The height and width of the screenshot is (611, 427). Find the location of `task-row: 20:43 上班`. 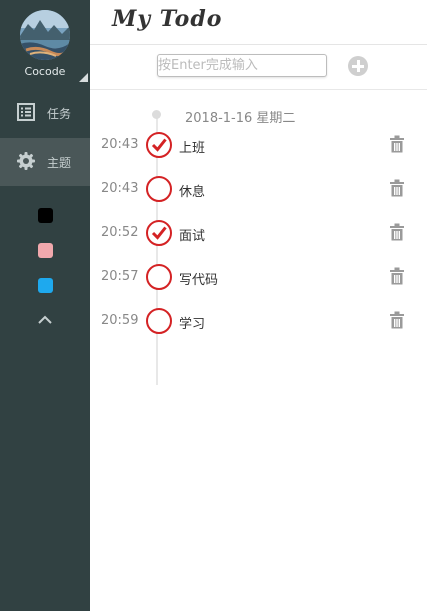

task-row: 20:43 上班 is located at coordinates (258, 145).